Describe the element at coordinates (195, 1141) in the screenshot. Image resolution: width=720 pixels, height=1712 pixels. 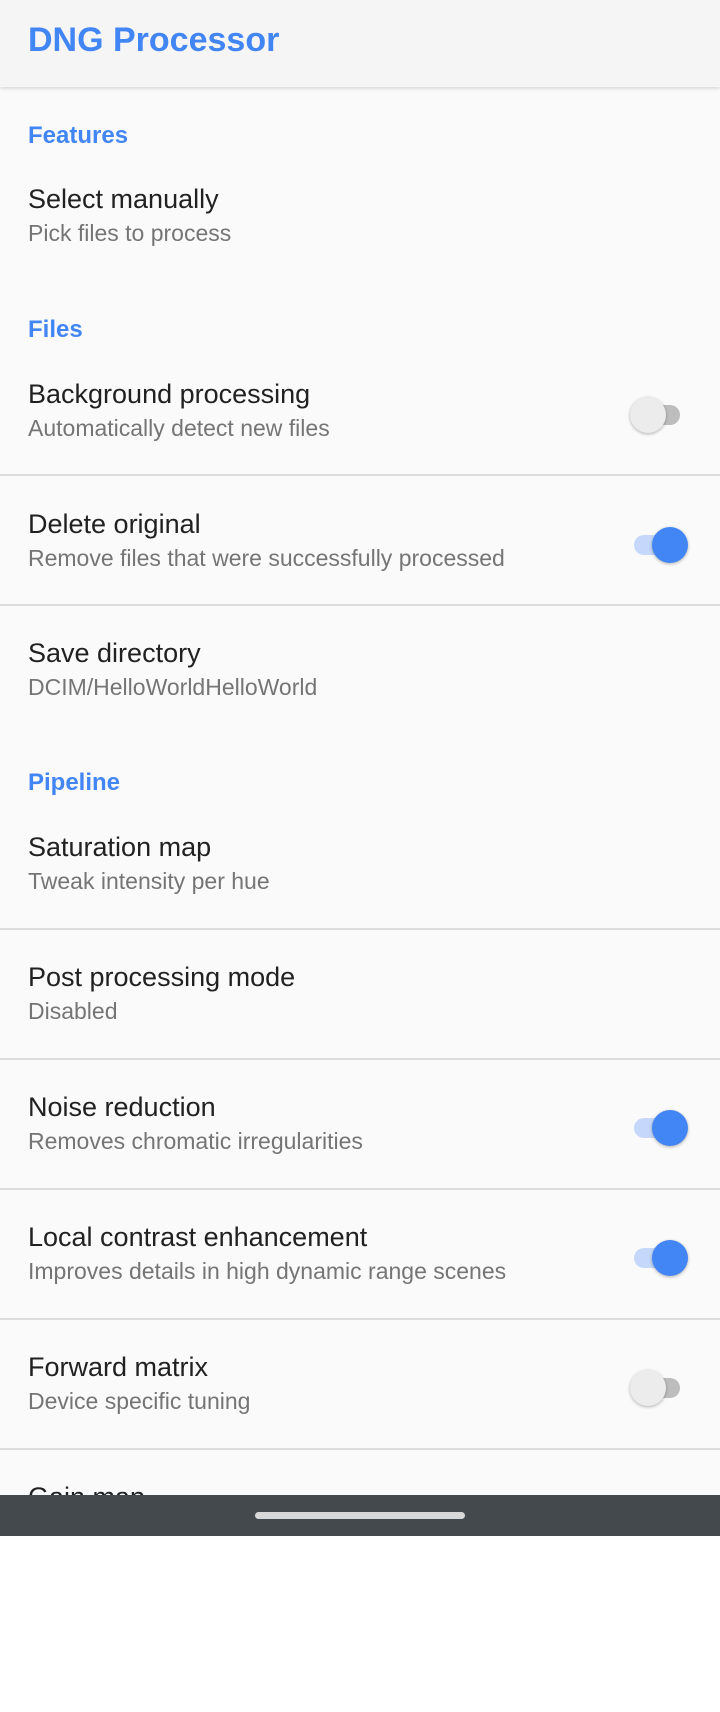
I see `pref-summary: Removes chromatic irregularities` at that location.